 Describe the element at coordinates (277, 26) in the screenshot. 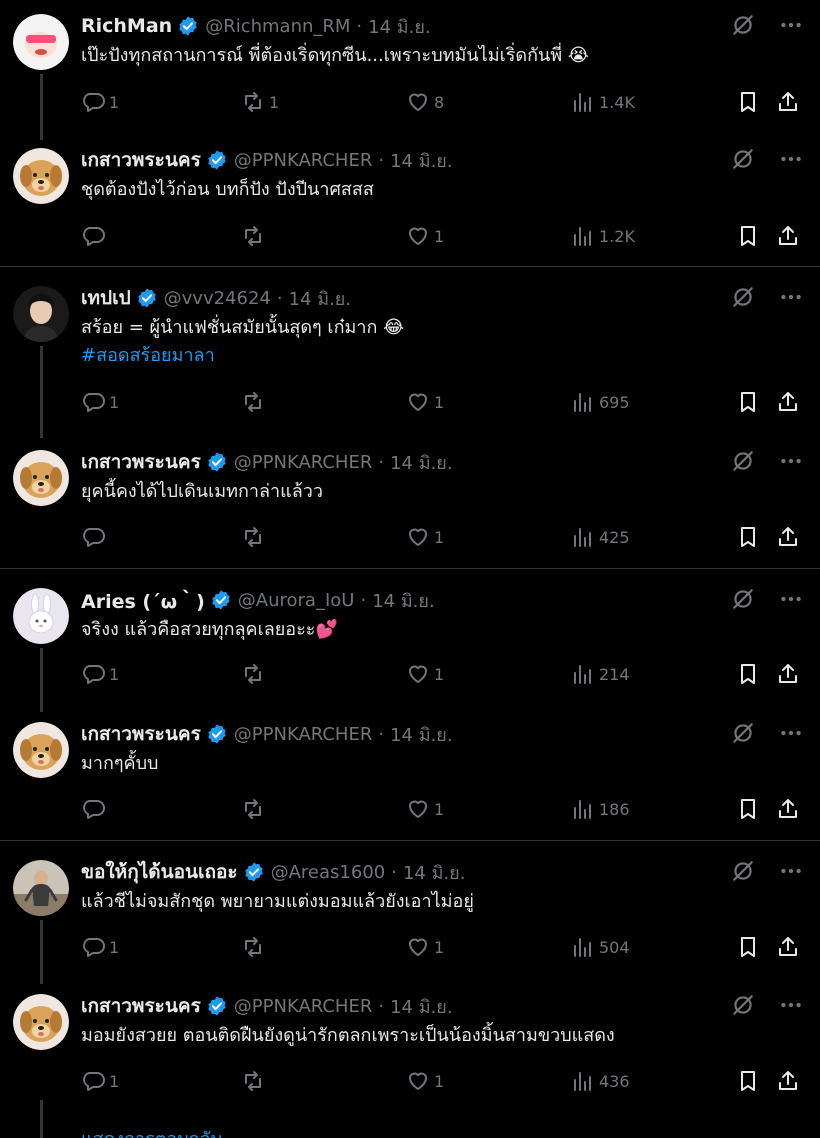

I see `user-handle: @Richmann_RM` at that location.